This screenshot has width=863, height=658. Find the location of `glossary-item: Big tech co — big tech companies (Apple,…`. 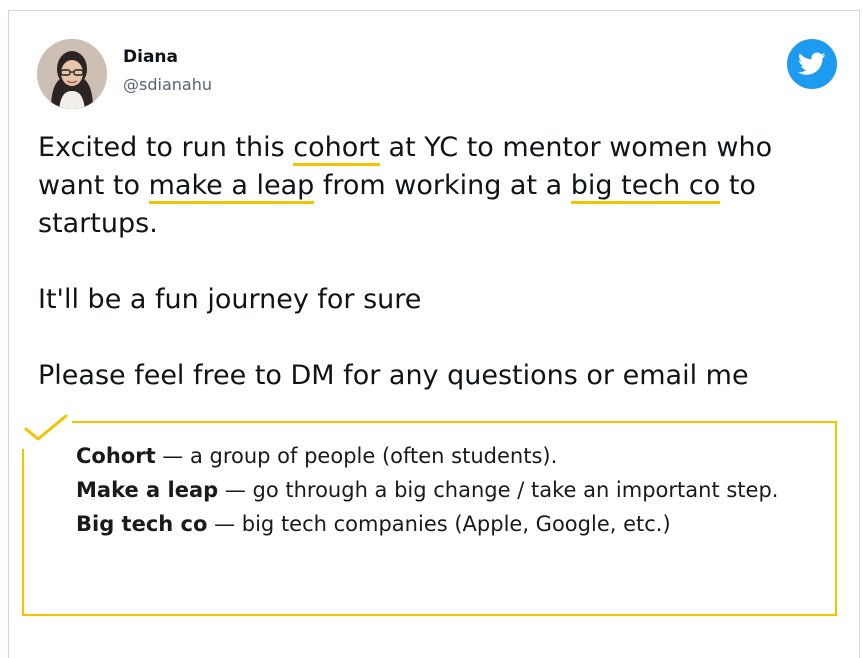

glossary-item: Big tech co — big tech companies (Apple,… is located at coordinates (447, 524).